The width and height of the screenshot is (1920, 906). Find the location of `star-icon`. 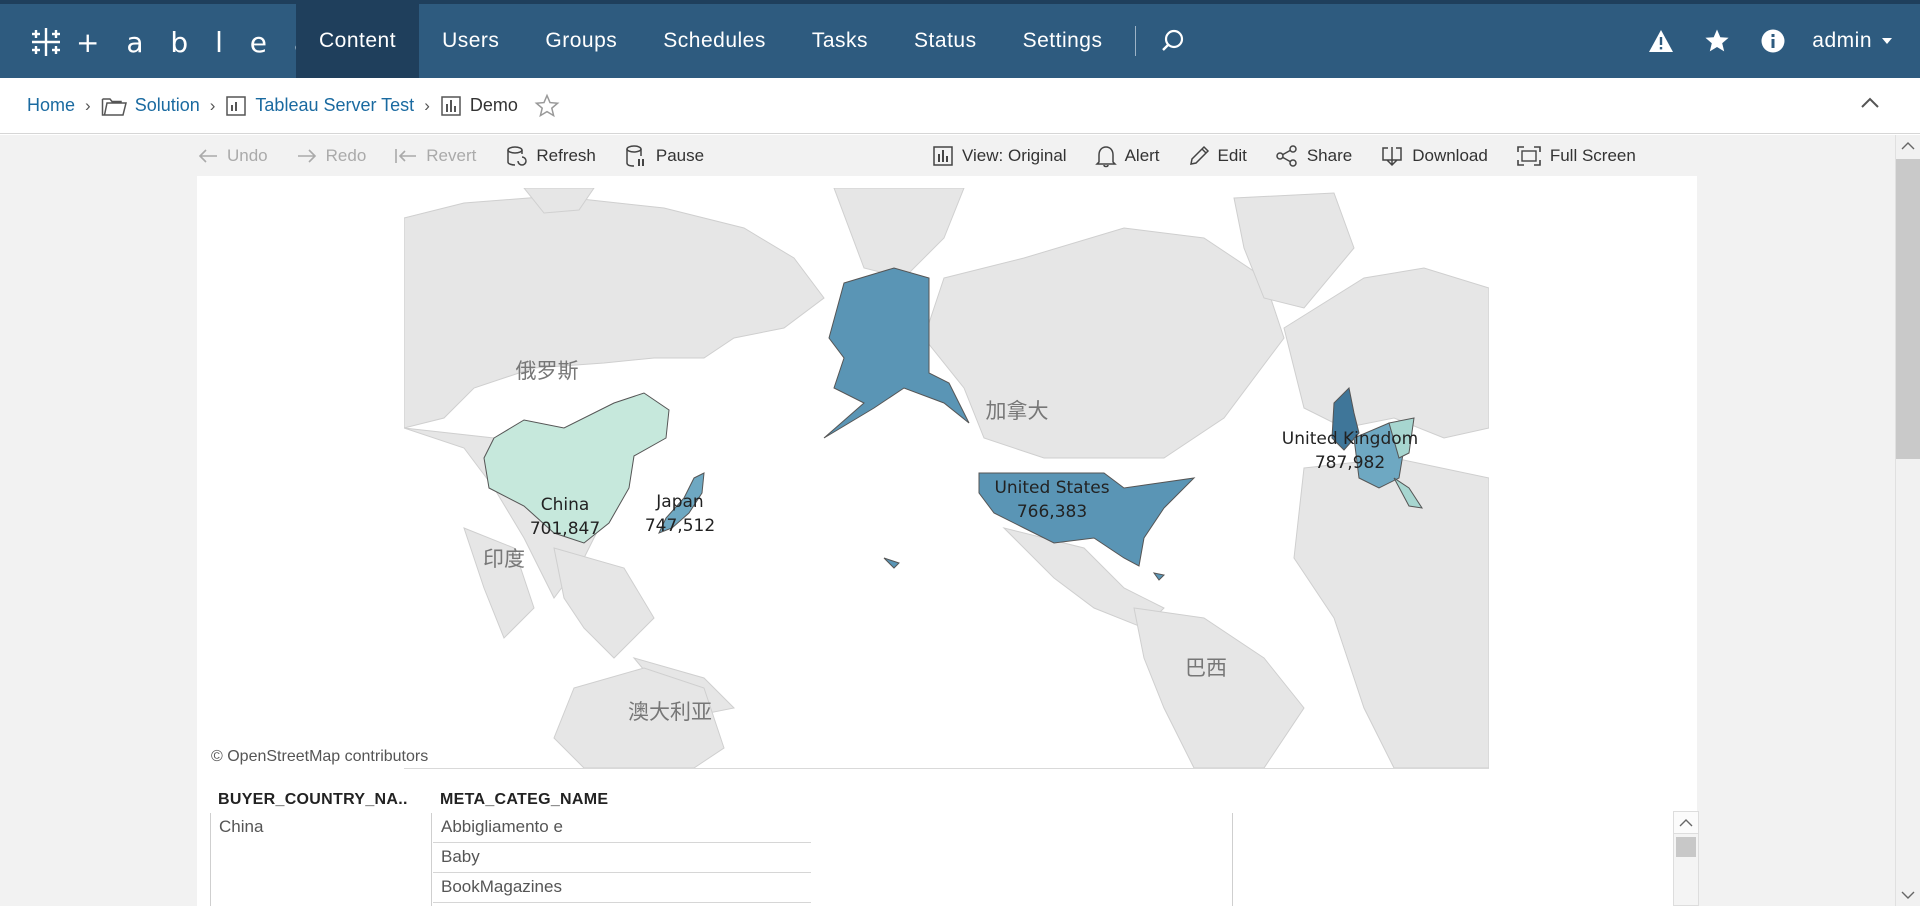

star-icon is located at coordinates (1717, 40).